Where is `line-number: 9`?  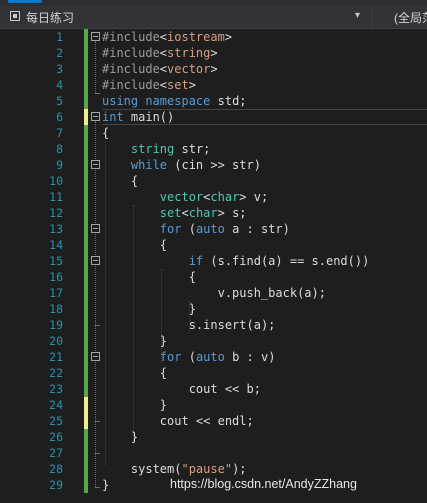
line-number: 9 is located at coordinates (59, 165).